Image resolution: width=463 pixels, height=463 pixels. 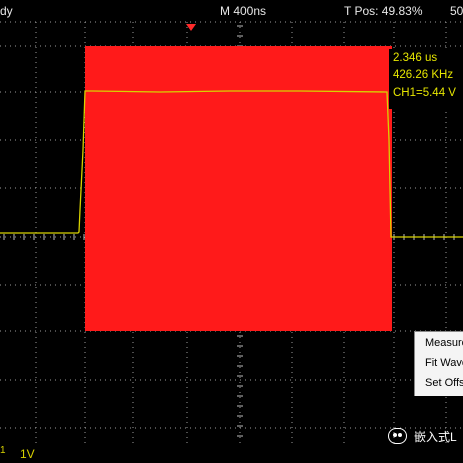 What do you see at coordinates (27, 454) in the screenshot?
I see `channel-scale-label: 1V` at bounding box center [27, 454].